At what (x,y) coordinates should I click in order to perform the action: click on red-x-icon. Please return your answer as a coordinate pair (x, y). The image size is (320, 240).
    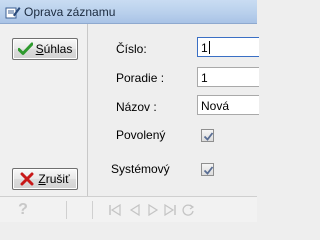
    Looking at the image, I should click on (27, 179).